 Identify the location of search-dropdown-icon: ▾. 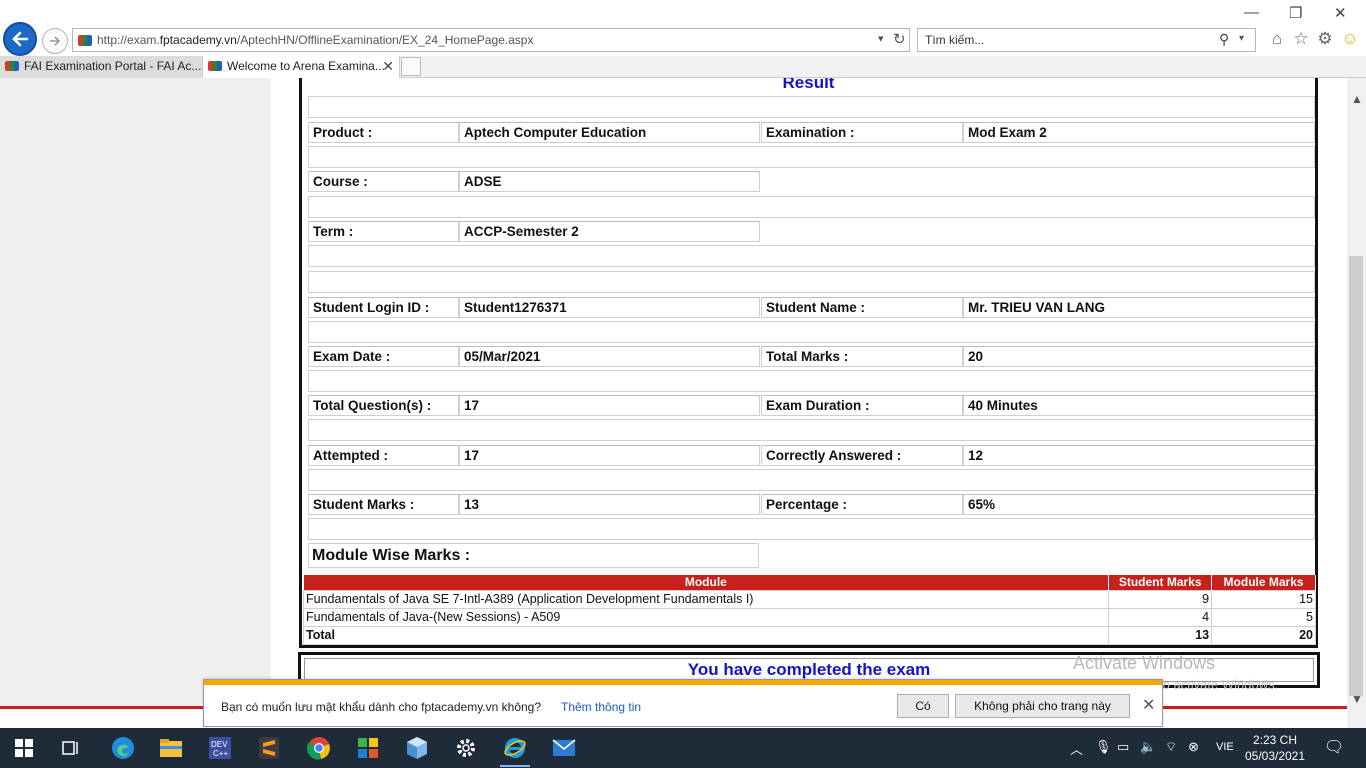
(1241, 38).